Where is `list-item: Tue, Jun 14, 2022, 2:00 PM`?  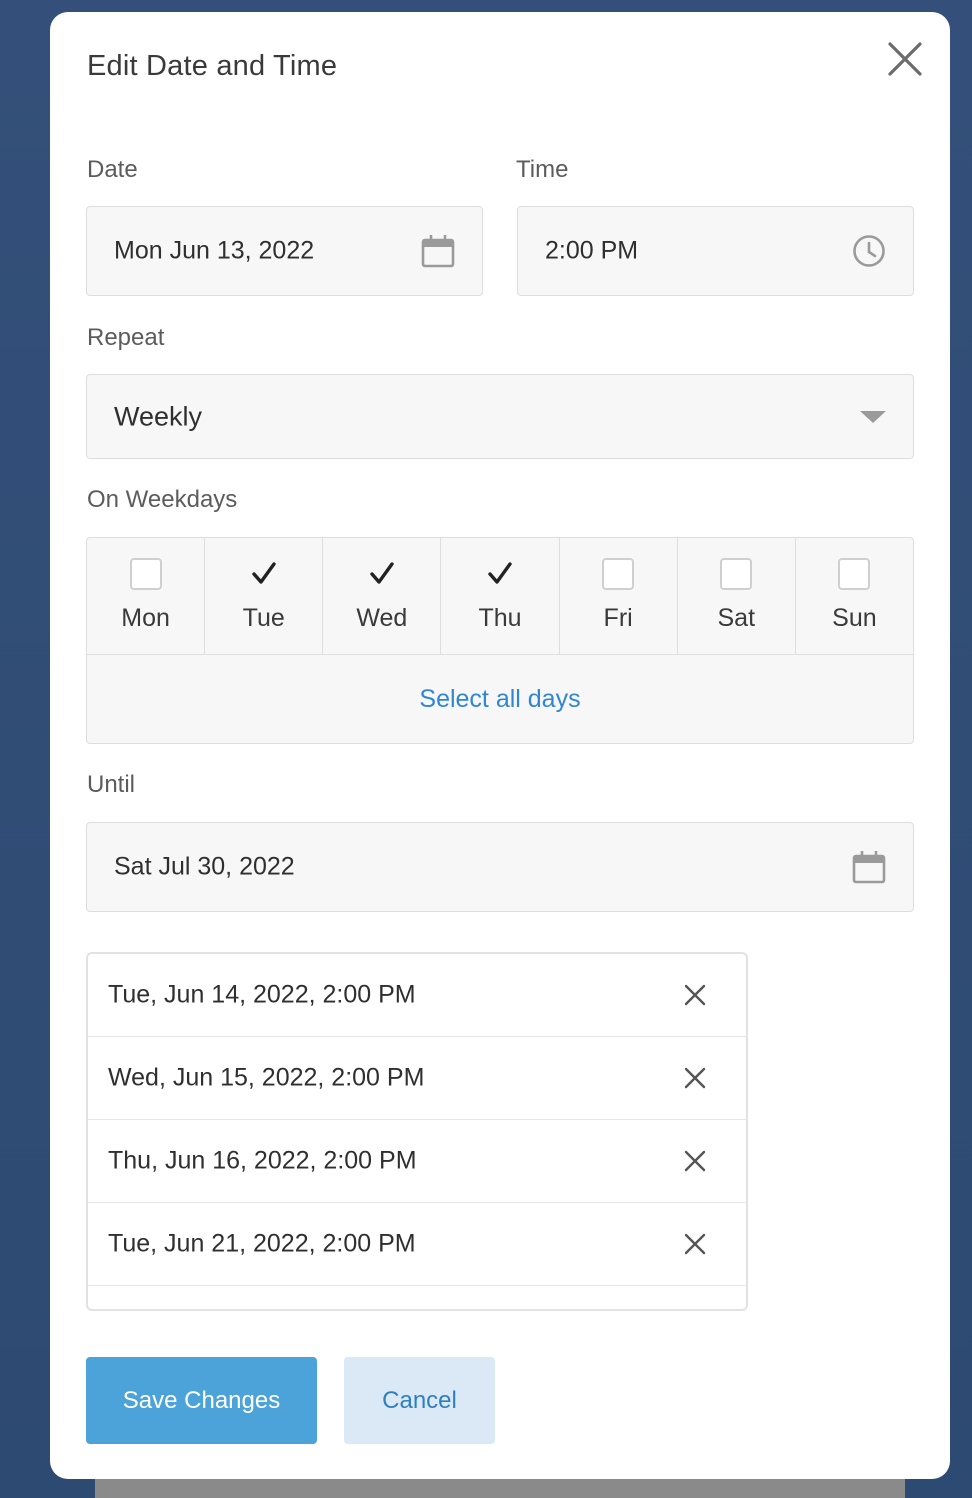 list-item: Tue, Jun 14, 2022, 2:00 PM is located at coordinates (417, 995).